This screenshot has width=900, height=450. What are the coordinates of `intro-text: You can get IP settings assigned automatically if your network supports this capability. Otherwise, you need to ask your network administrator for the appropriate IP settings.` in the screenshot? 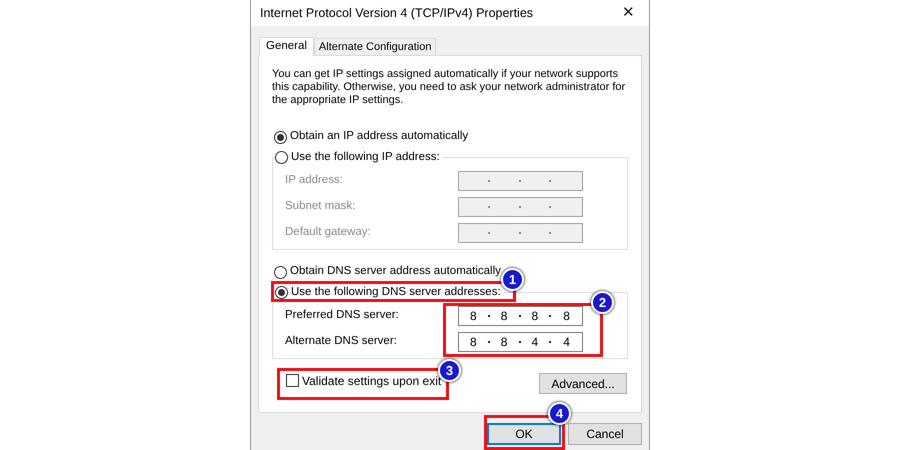 It's located at (449, 87).